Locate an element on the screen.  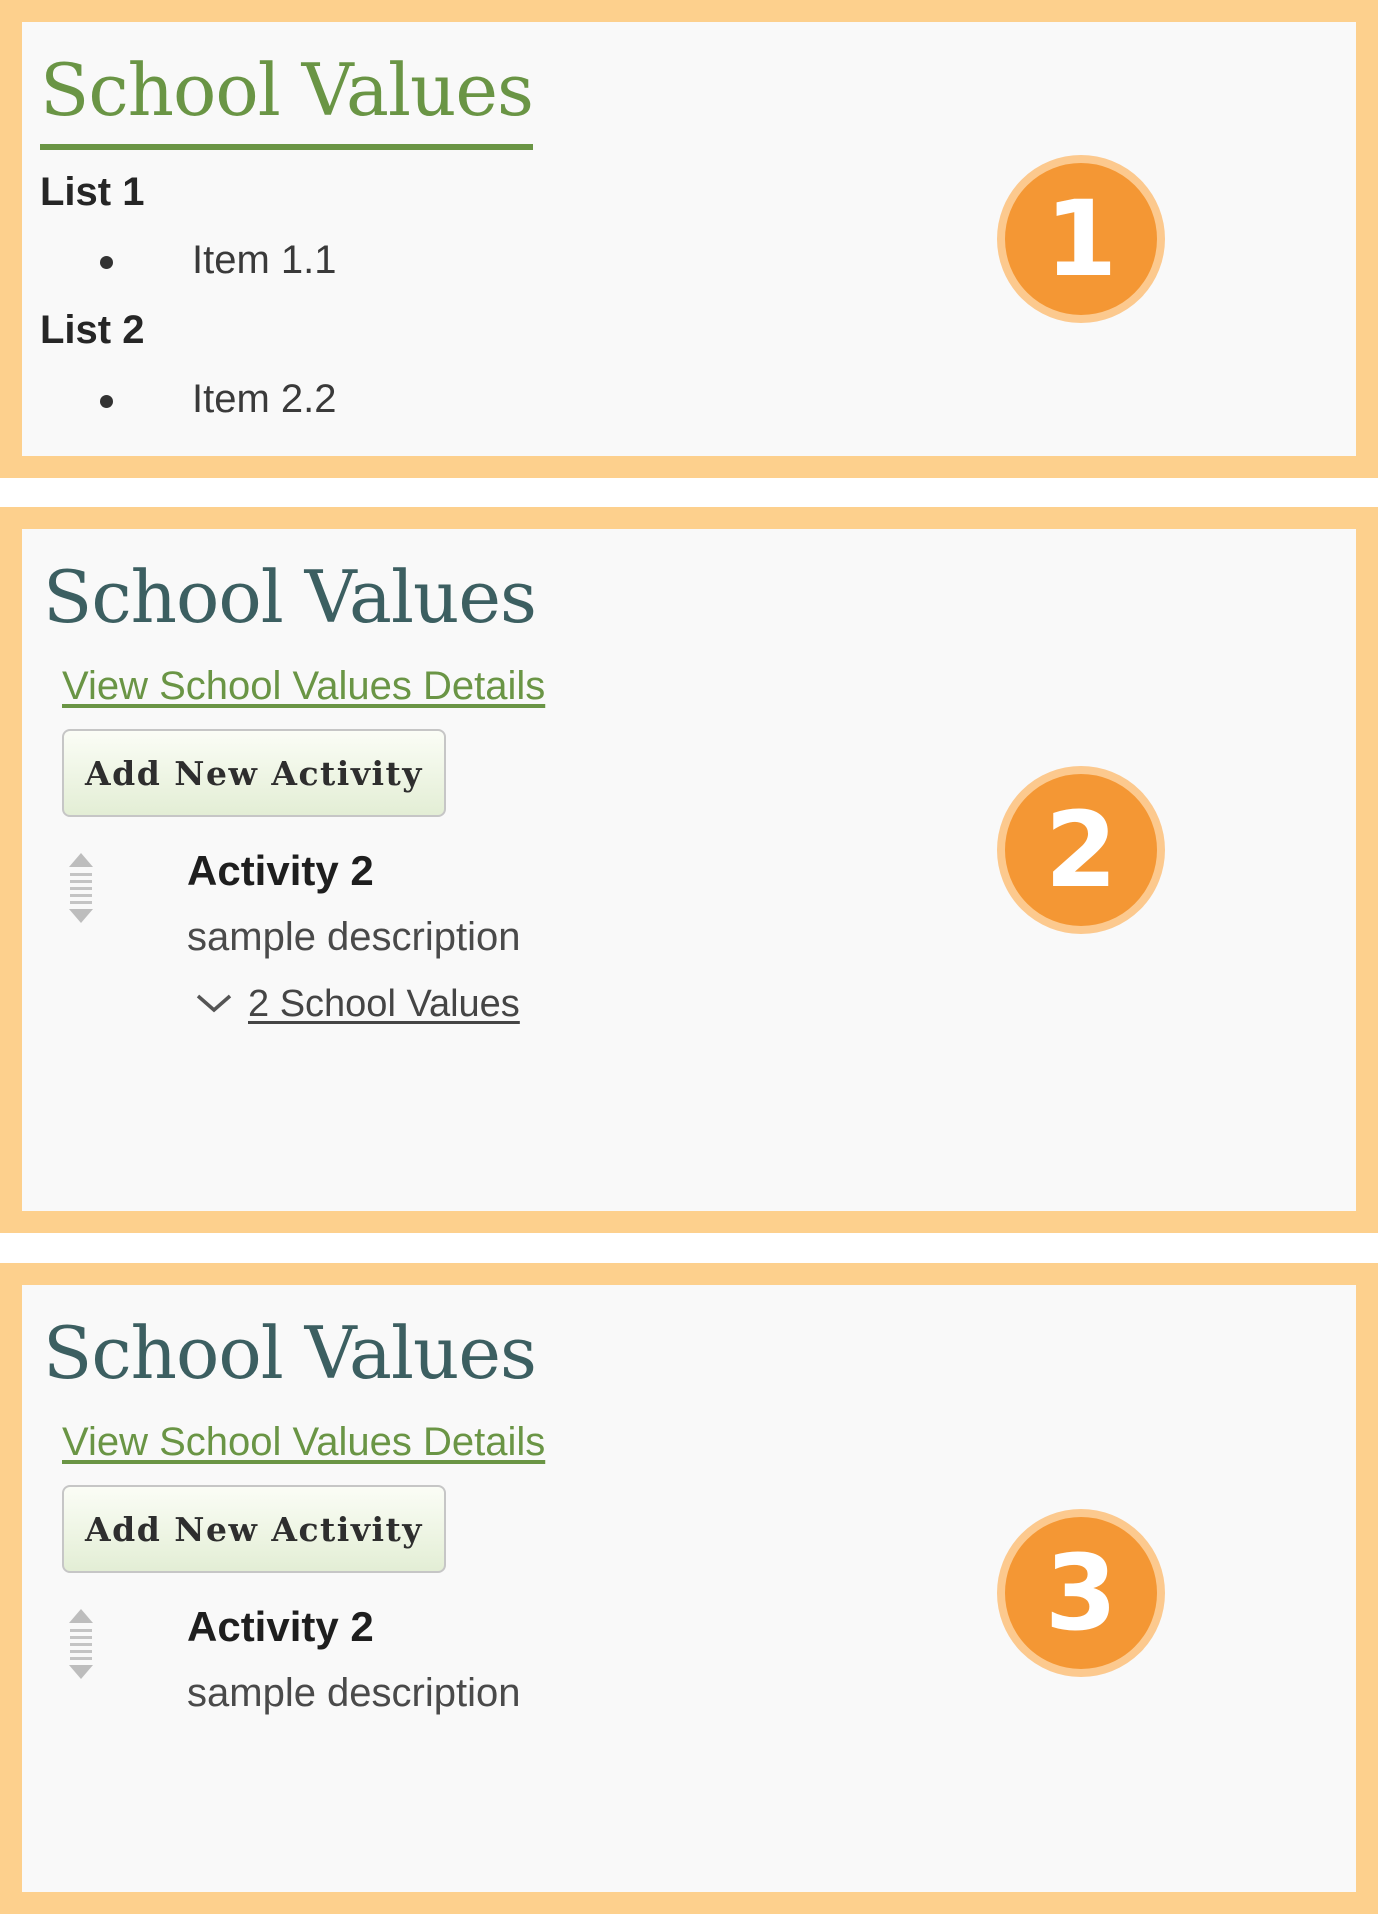
list-heading: List 2 is located at coordinates (92, 330).